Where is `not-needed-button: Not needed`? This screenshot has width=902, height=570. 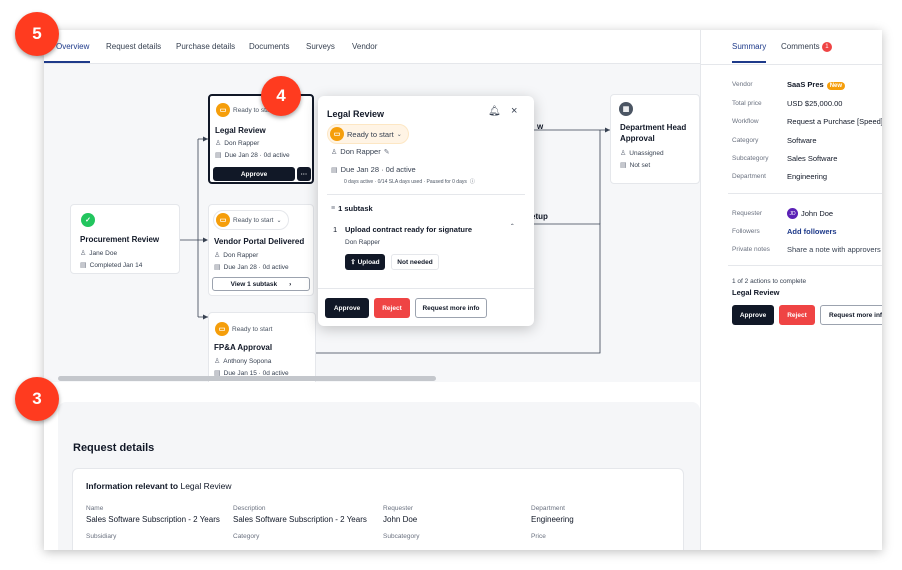 not-needed-button: Not needed is located at coordinates (415, 262).